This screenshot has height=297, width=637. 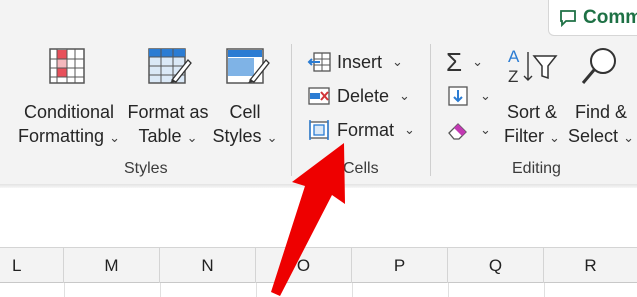 I want to click on comment-icon, so click(x=568, y=18).